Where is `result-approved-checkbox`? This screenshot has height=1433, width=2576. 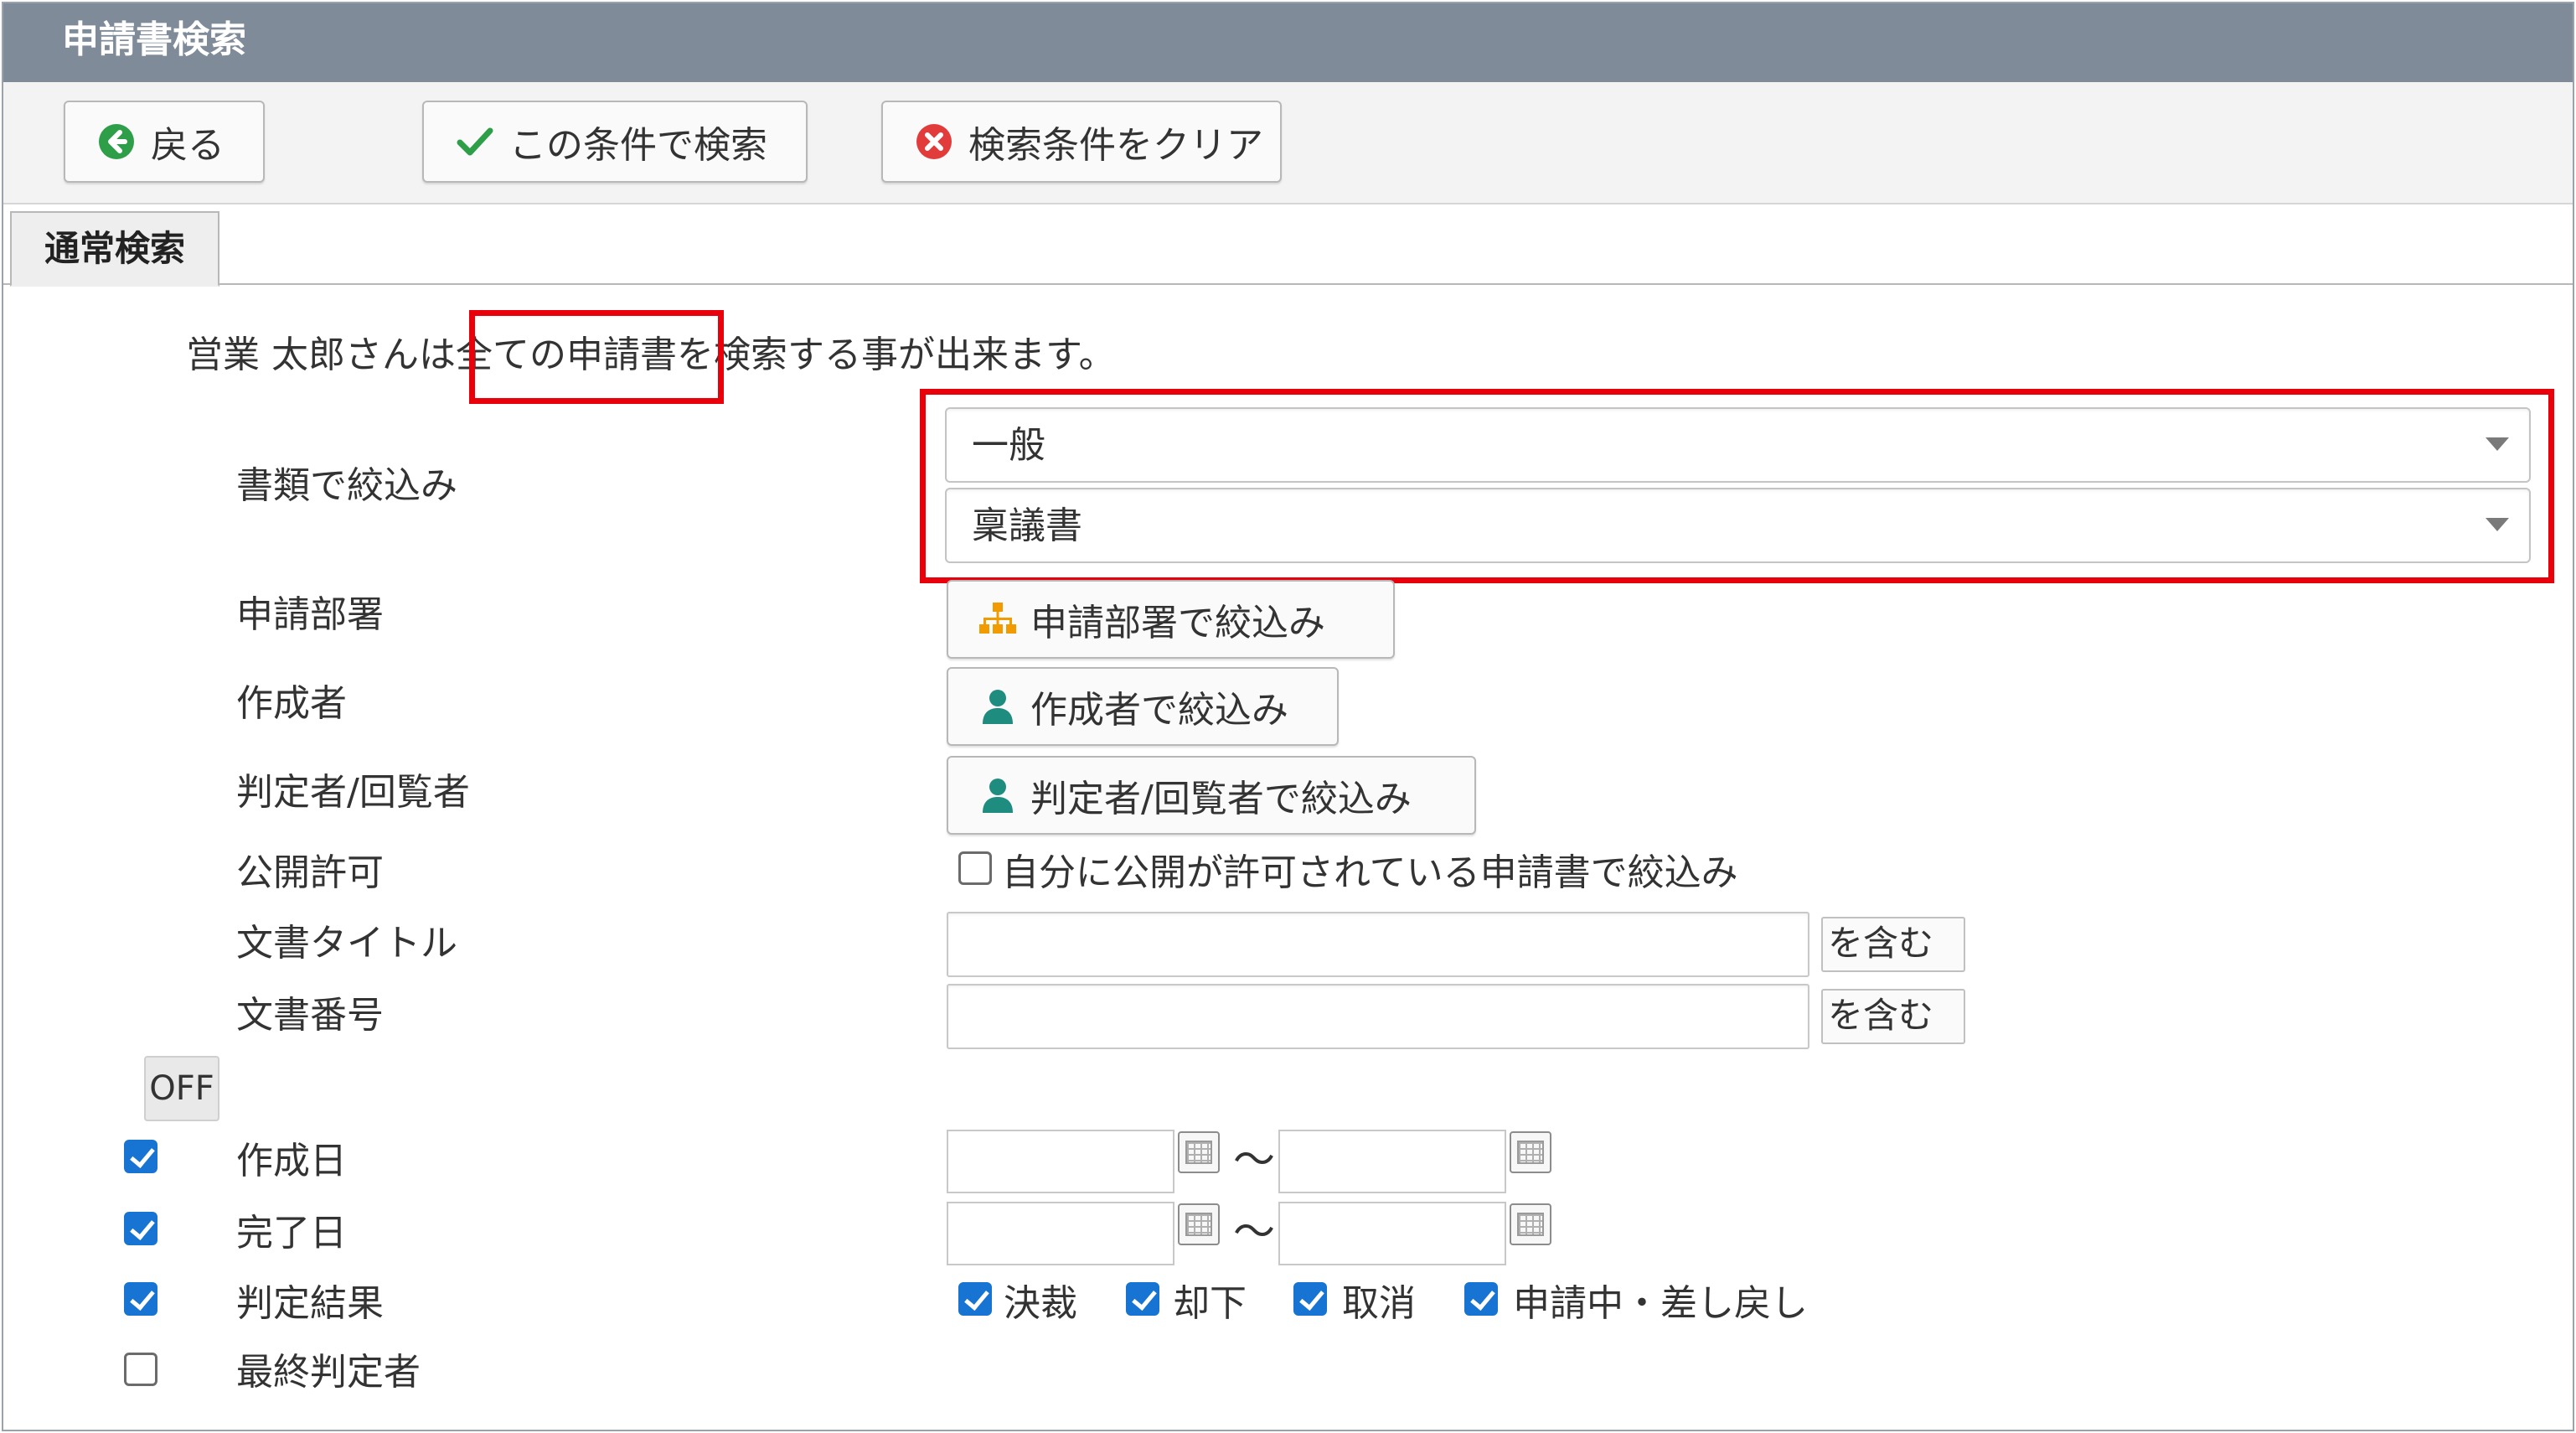
result-approved-checkbox is located at coordinates (975, 1299).